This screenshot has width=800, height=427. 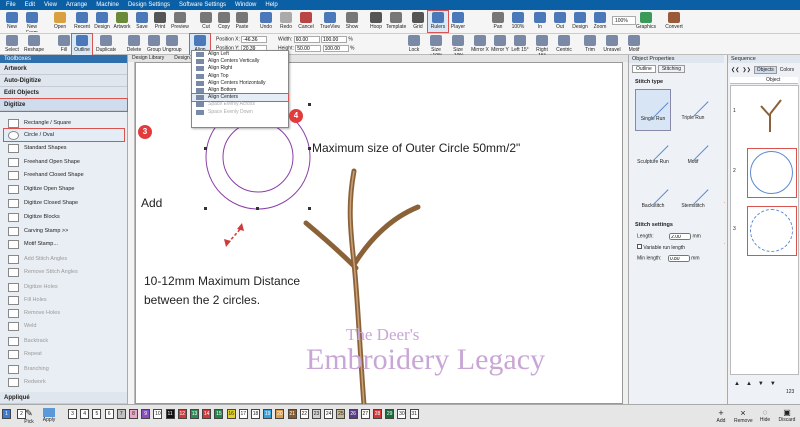 I want to click on remove-color-button: × Remove, so click(x=743, y=416).